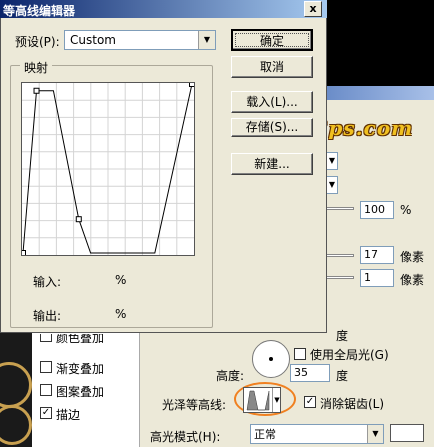 This screenshot has height=447, width=434. What do you see at coordinates (317, 434) in the screenshot?
I see `highlight-mode-select: 正常 ▼` at bounding box center [317, 434].